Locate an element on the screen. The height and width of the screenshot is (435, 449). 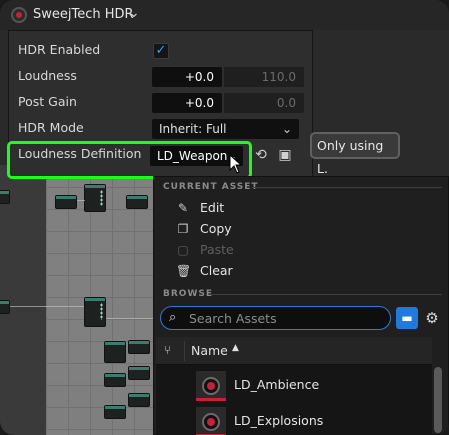
branch-icon: ⑂ is located at coordinates (167, 350).